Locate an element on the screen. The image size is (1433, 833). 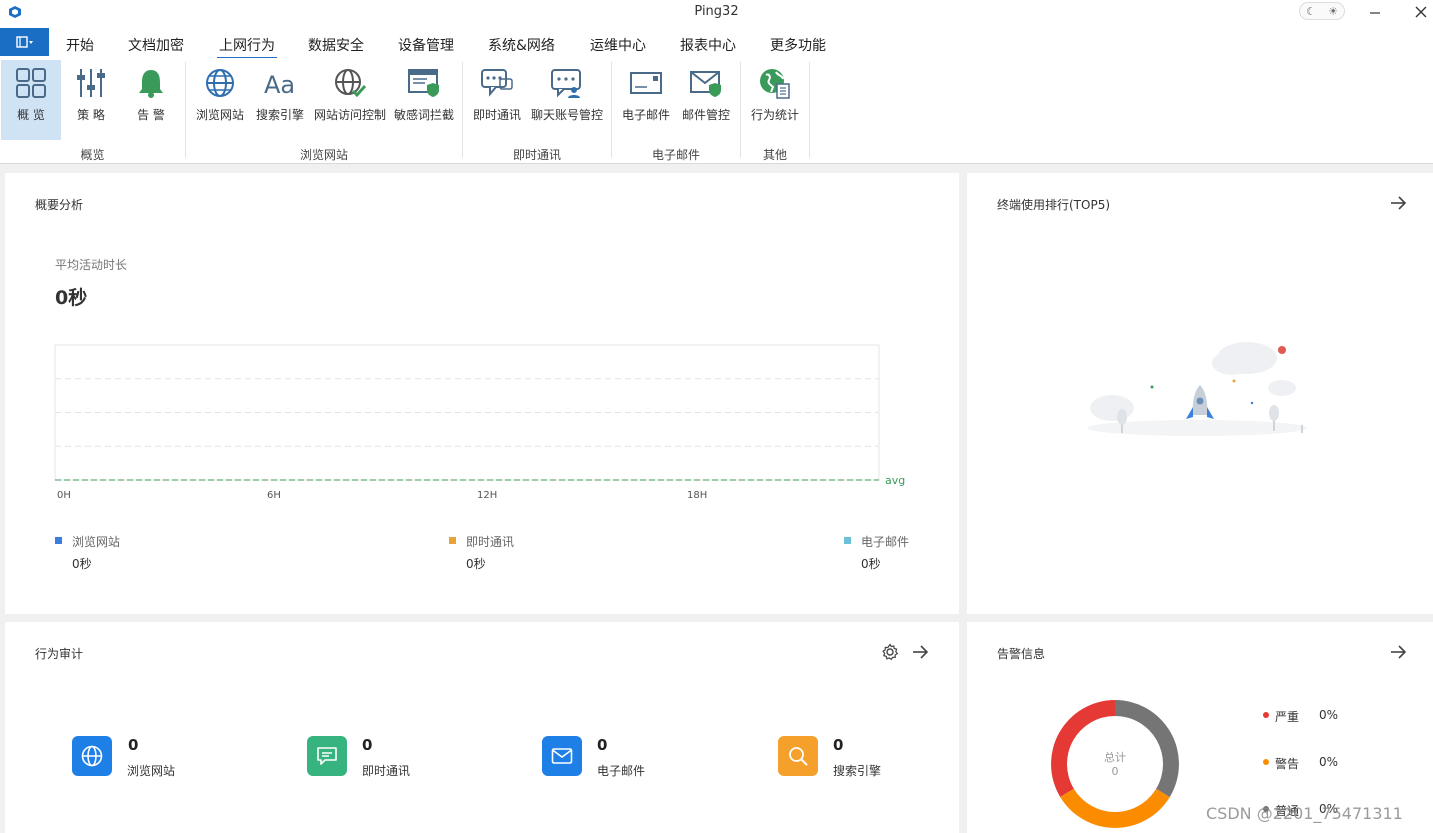
ribbon-email-label: 电子邮件 is located at coordinates (645, 115).